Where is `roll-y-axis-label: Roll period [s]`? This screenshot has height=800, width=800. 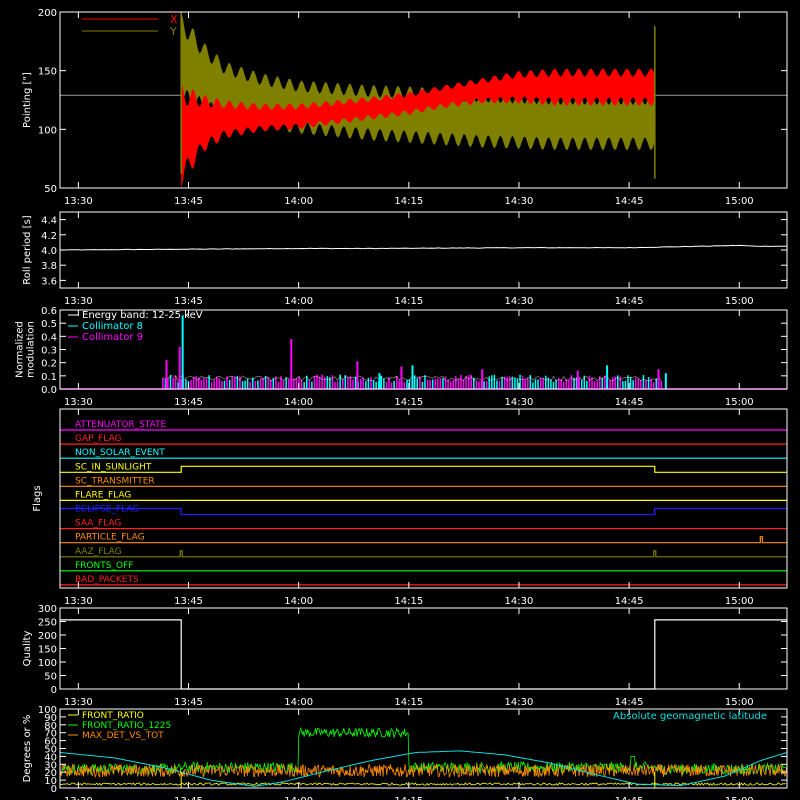
roll-y-axis-label: Roll period [s] is located at coordinates (27, 249).